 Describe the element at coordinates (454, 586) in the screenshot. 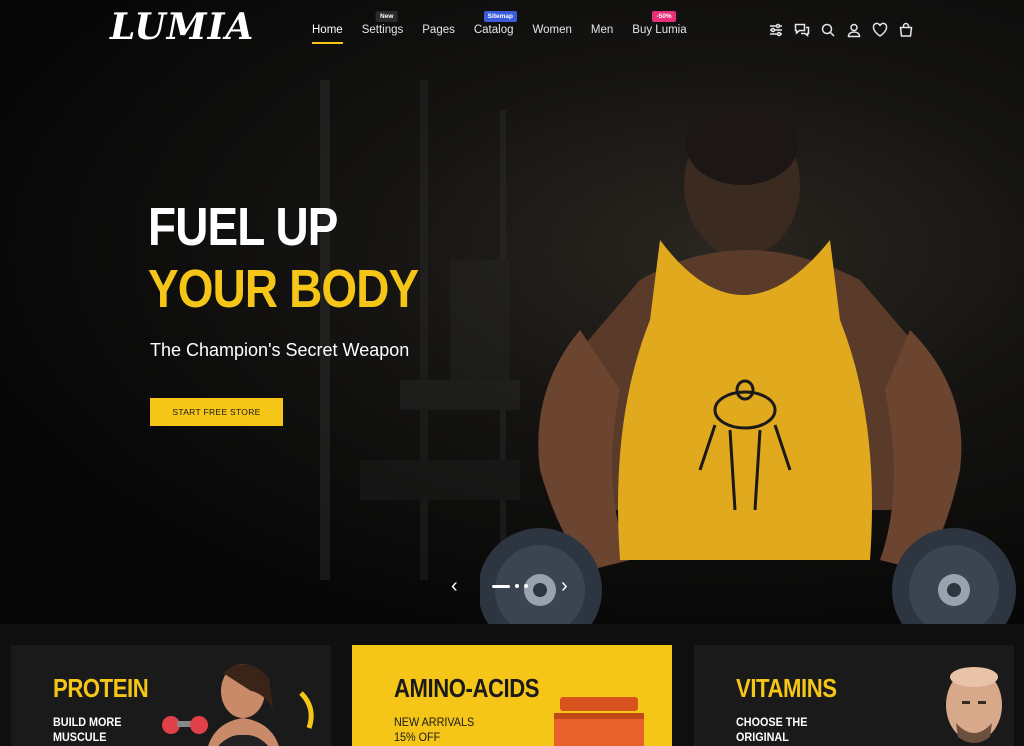

I see `slider-prev-arrow-icon: ‹` at that location.